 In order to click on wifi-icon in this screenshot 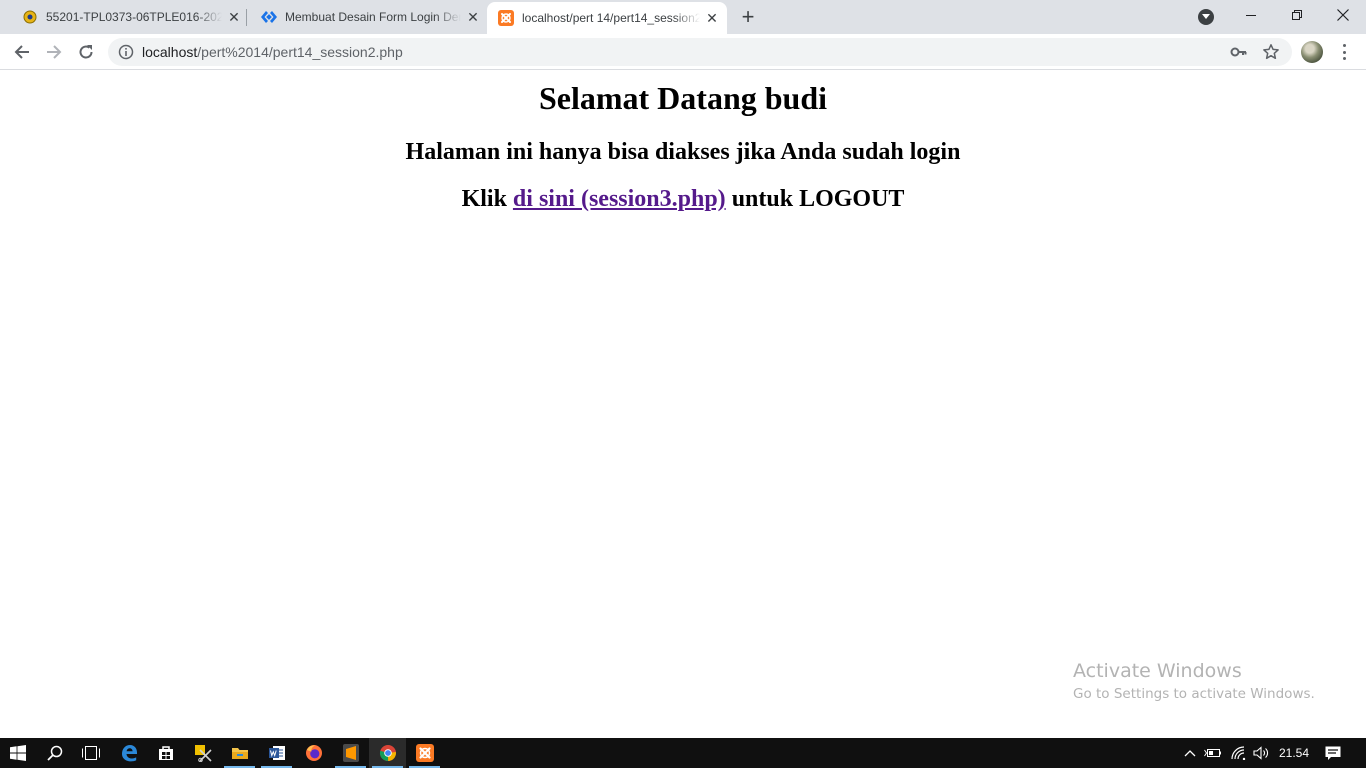, I will do `click(1239, 753)`.